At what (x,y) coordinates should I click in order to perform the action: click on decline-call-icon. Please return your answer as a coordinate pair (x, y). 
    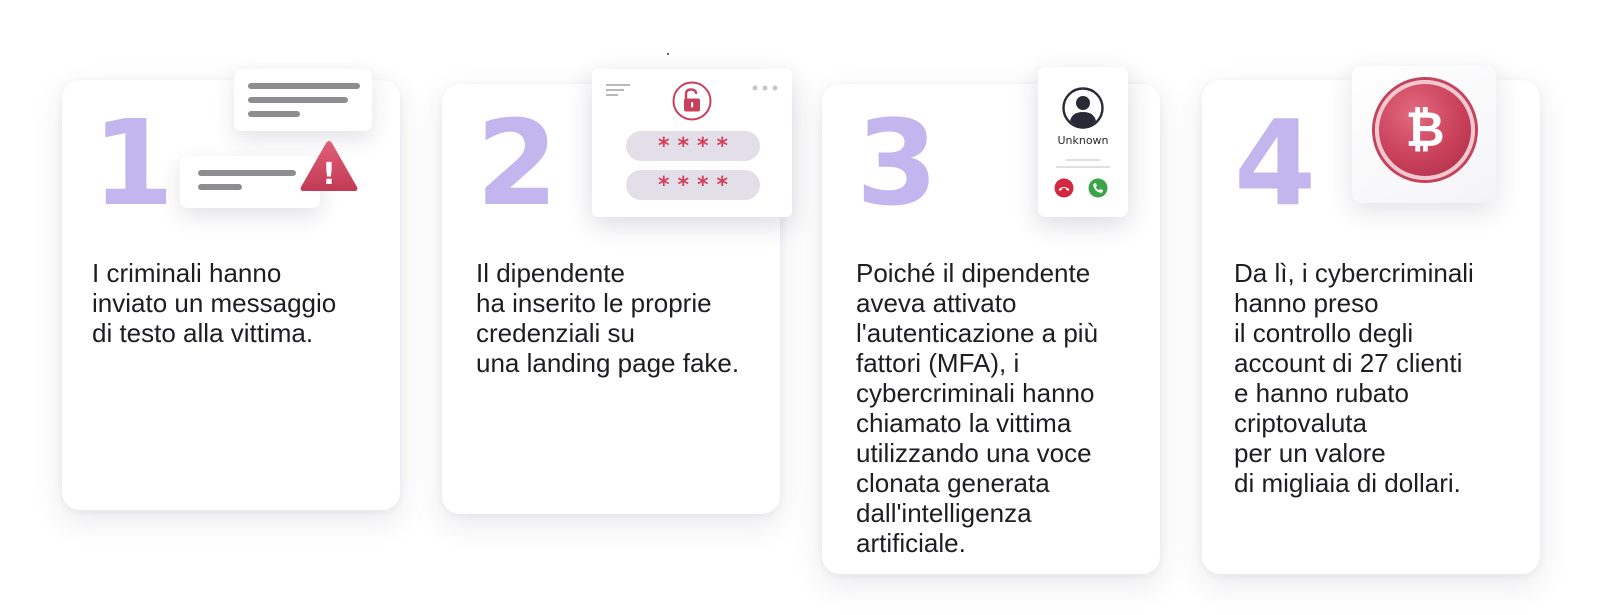
    Looking at the image, I should click on (1064, 188).